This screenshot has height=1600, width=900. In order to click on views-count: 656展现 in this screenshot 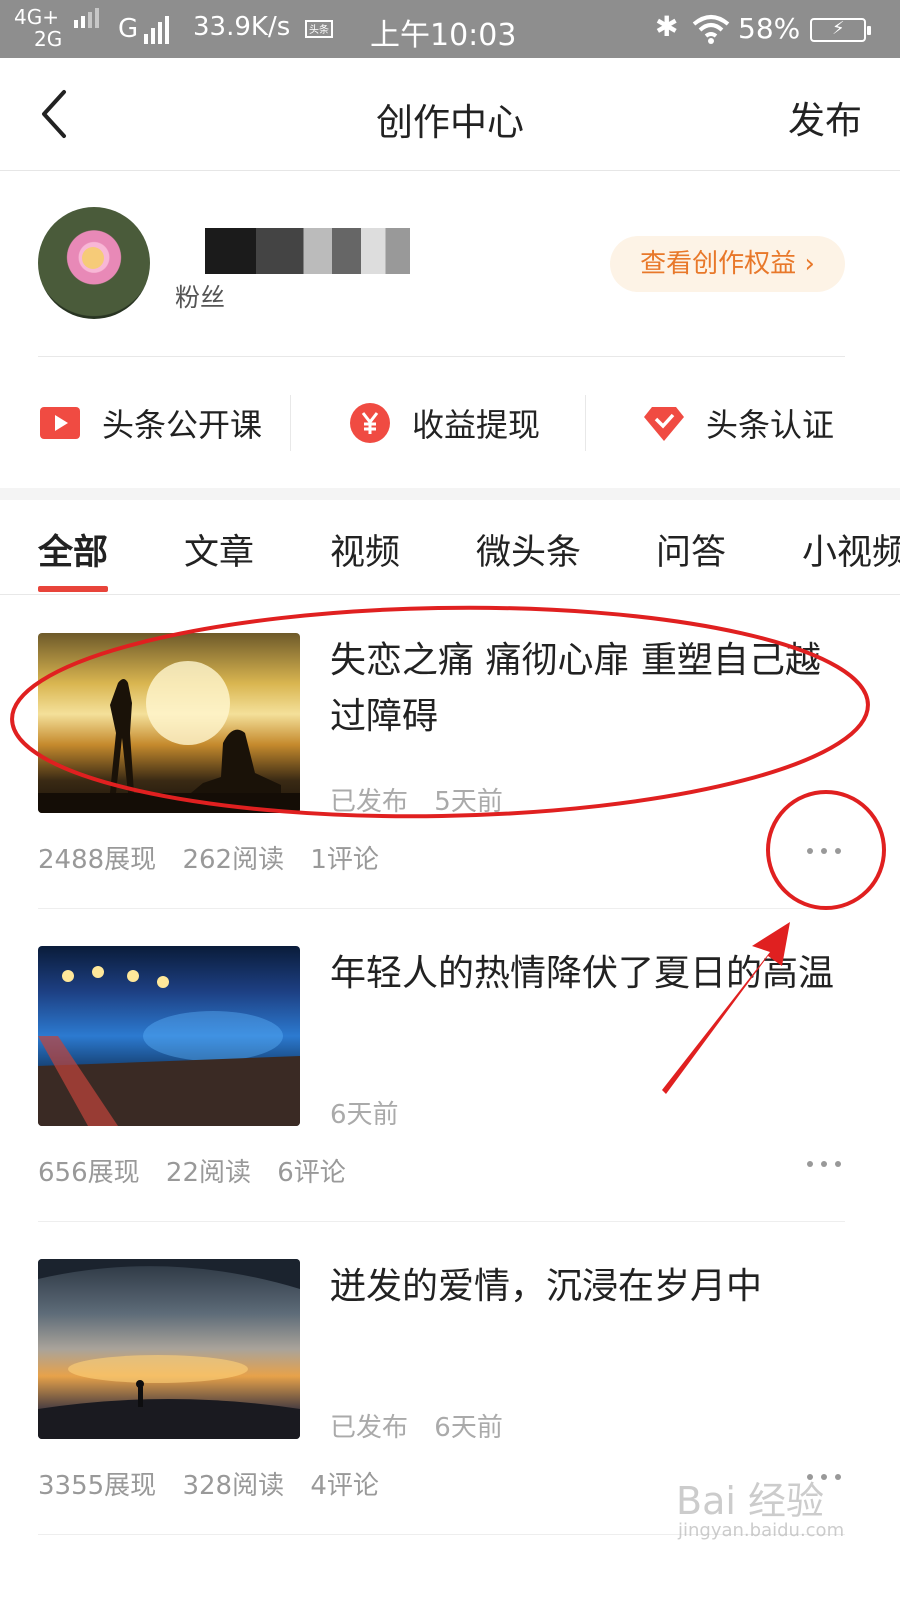, I will do `click(89, 1173)`.